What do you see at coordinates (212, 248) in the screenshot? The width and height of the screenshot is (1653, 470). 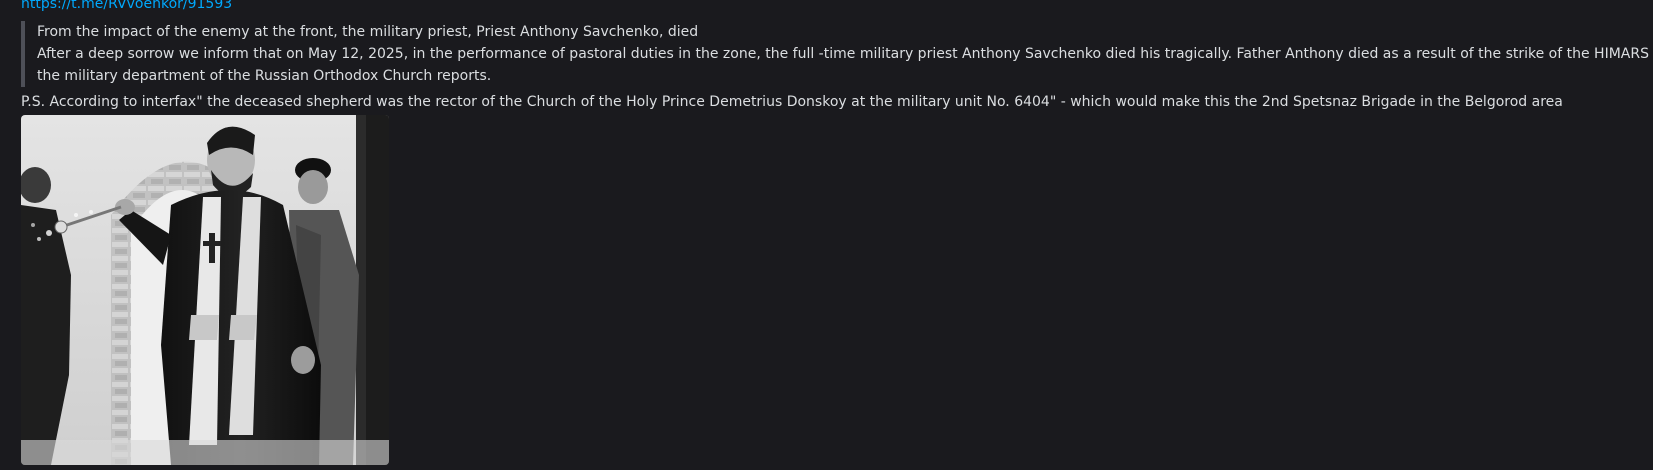 I see `pectoral-cross` at bounding box center [212, 248].